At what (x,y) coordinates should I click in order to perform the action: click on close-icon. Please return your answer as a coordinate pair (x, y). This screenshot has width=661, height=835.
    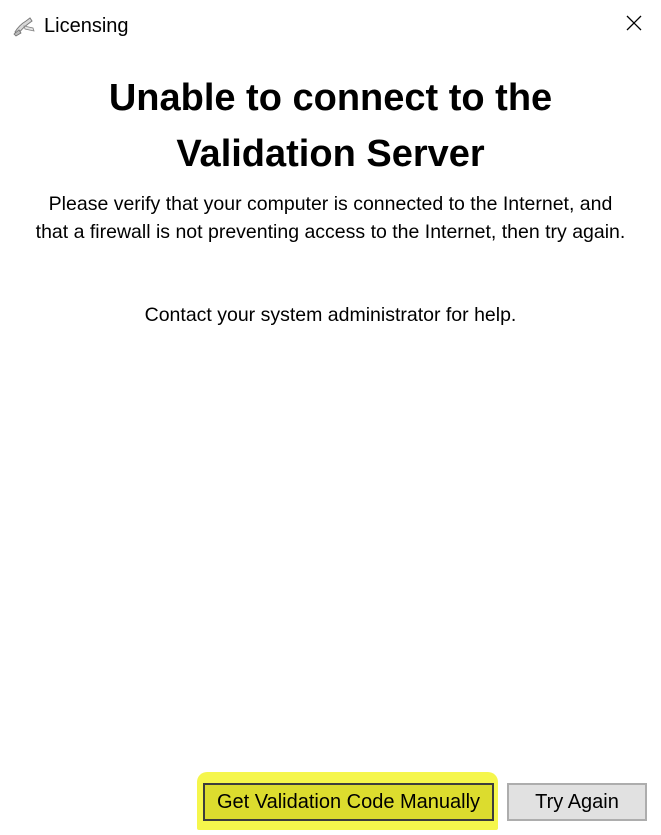
    Looking at the image, I should click on (634, 25).